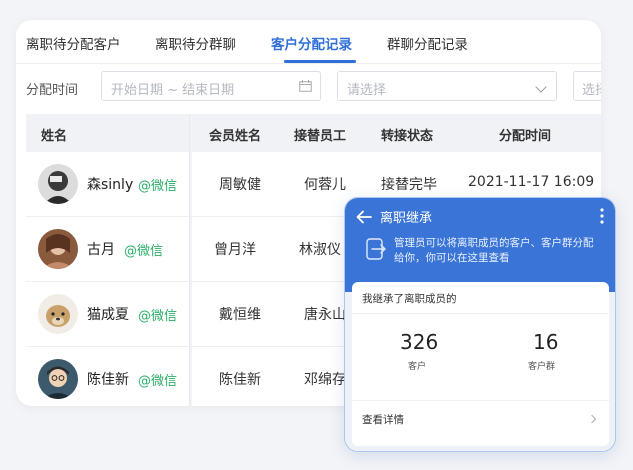  Describe the element at coordinates (602, 216) in the screenshot. I see `more-menu-icon` at that location.